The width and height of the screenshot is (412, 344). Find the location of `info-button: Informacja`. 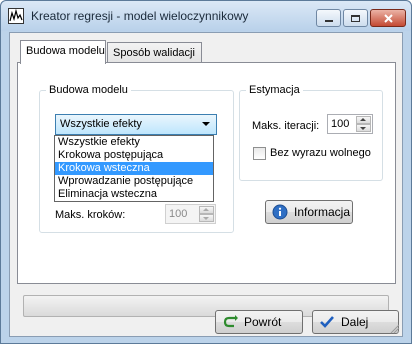

info-button: Informacja is located at coordinates (309, 212).